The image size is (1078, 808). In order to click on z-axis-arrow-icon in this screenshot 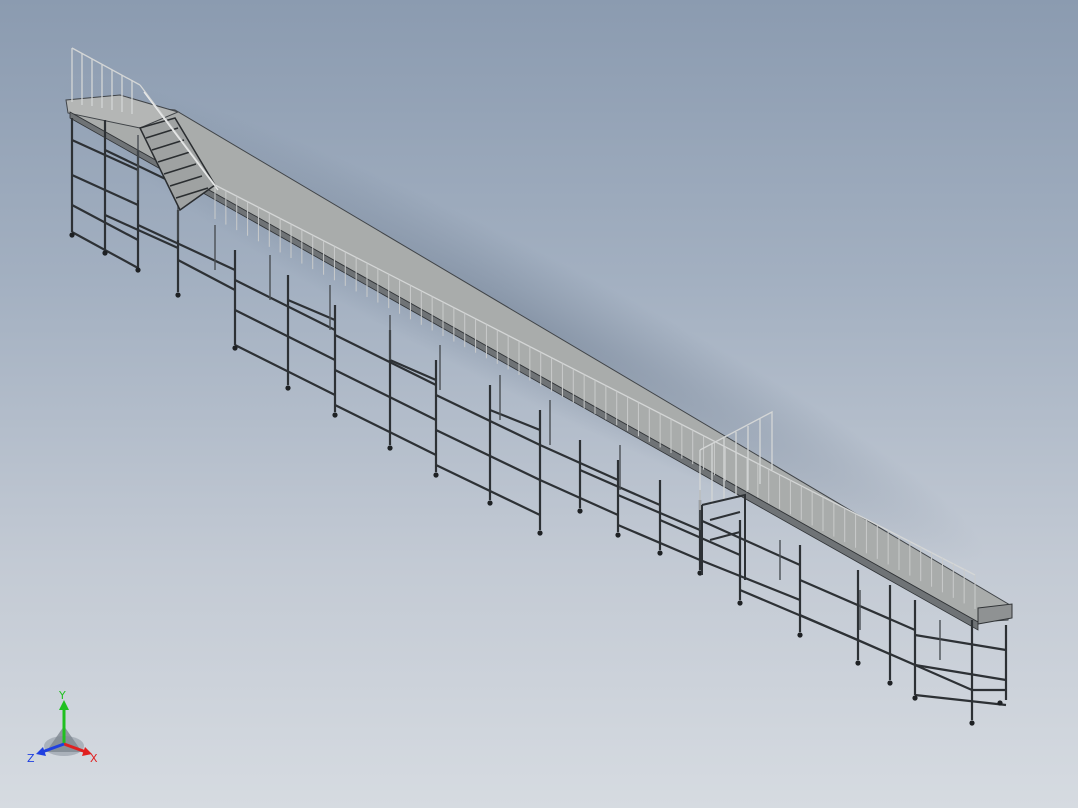, I will do `click(41, 751)`.